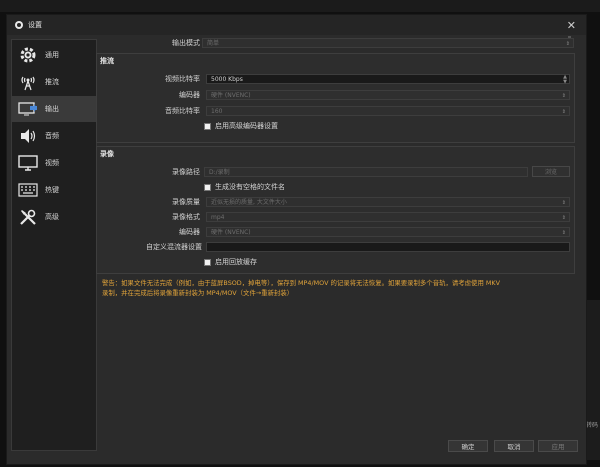 This screenshot has width=600, height=467. What do you see at coordinates (249, 202) in the screenshot?
I see `record-quality-value: 近似无损的质量, 大文件大小` at bounding box center [249, 202].